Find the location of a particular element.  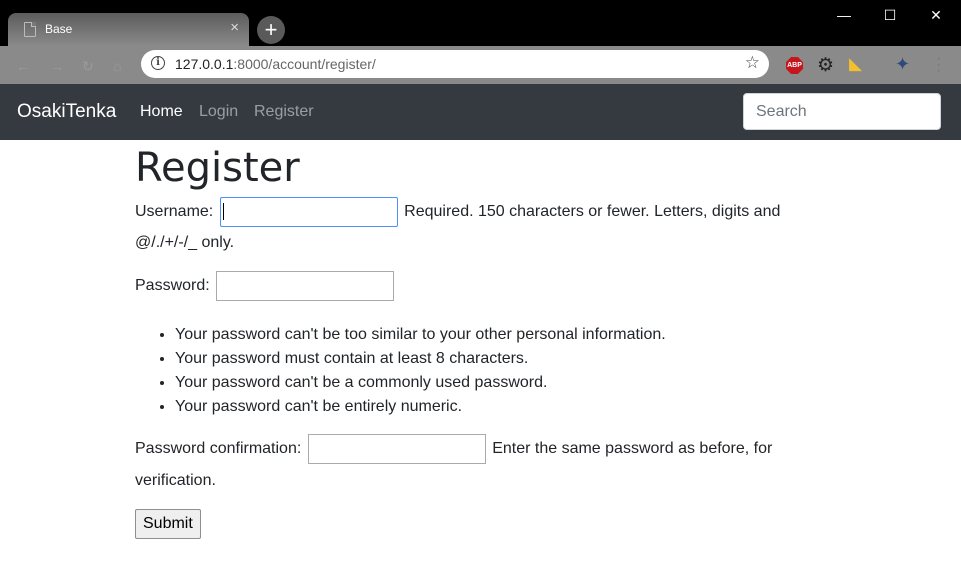

page-icon is located at coordinates (30, 29).